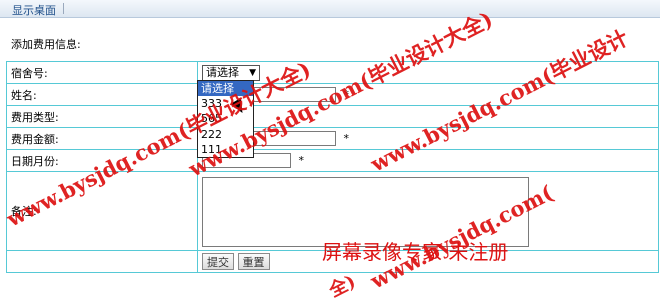  Describe the element at coordinates (102, 211) in the screenshot. I see `remark-label: 备注:` at that location.